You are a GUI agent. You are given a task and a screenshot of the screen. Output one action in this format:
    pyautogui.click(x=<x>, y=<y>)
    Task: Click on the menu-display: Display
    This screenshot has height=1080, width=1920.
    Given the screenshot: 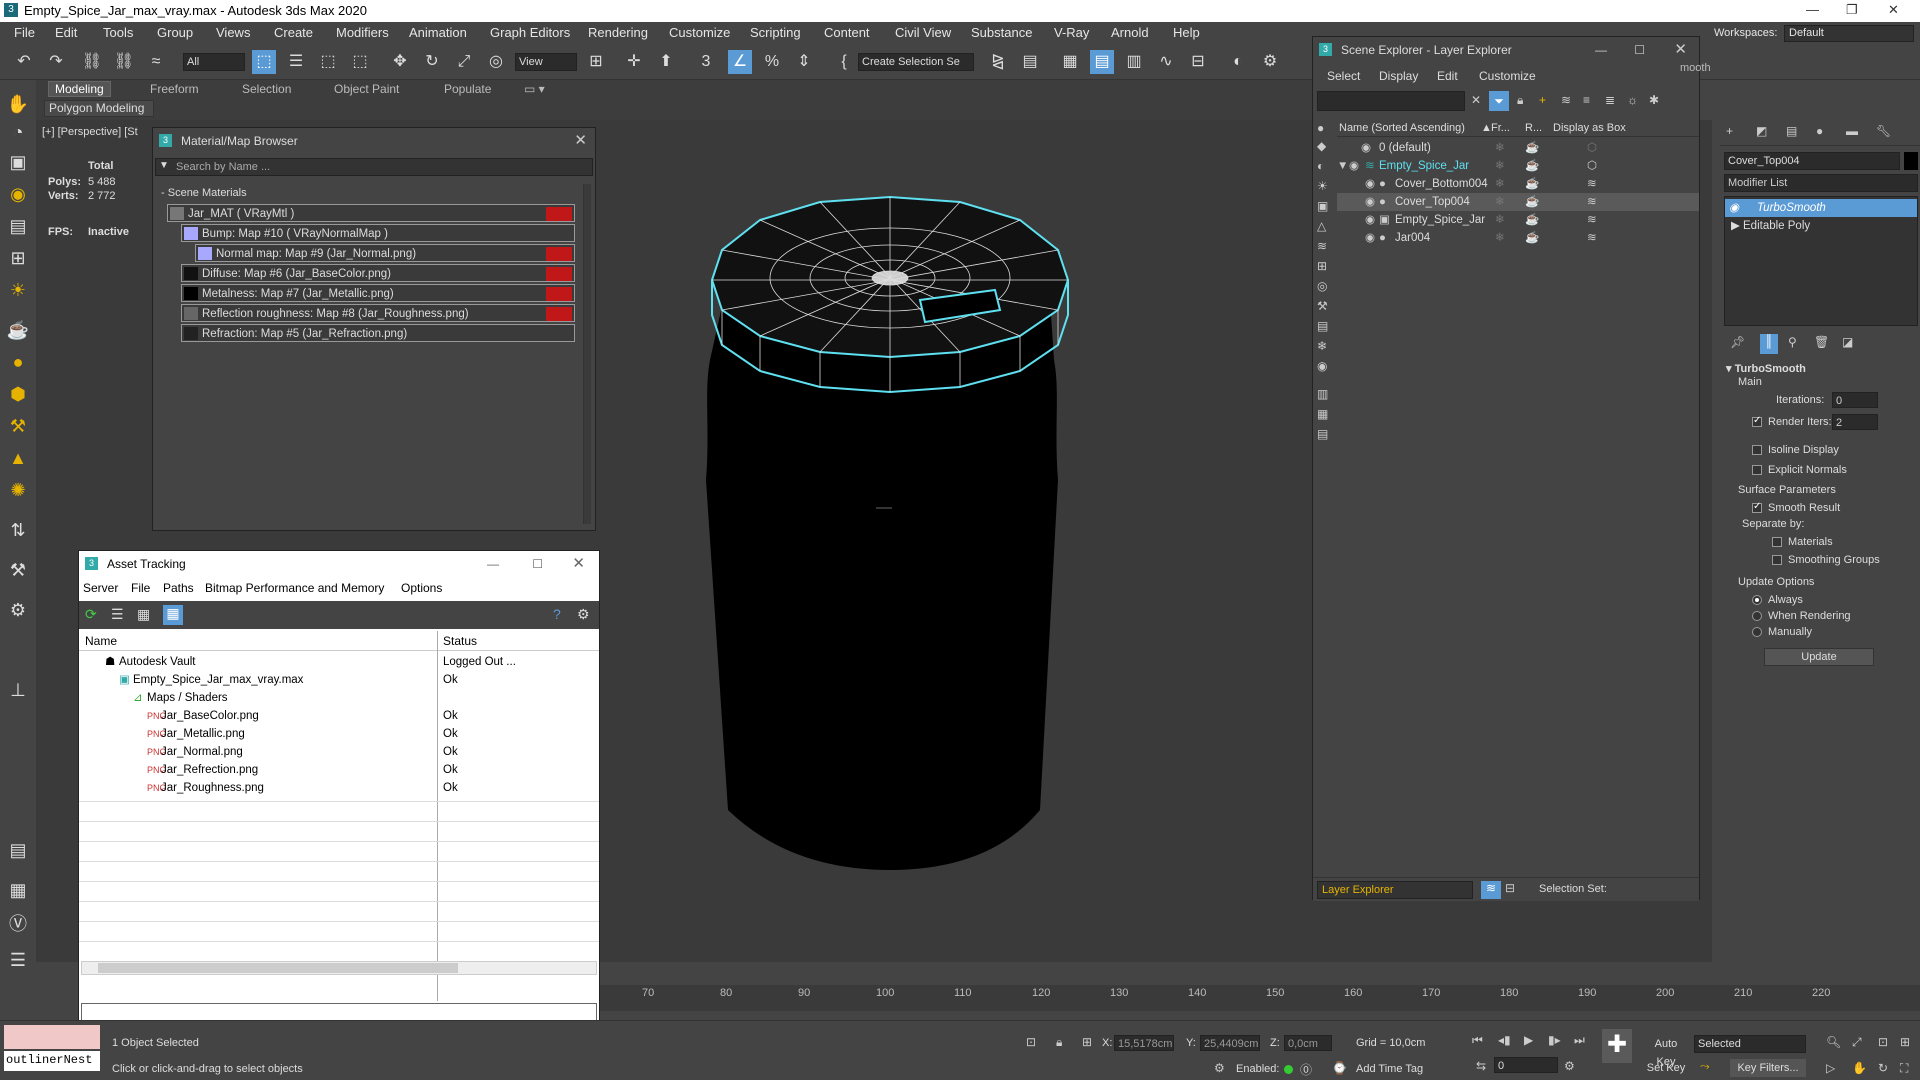 What is the action you would take?
    pyautogui.click(x=1398, y=76)
    